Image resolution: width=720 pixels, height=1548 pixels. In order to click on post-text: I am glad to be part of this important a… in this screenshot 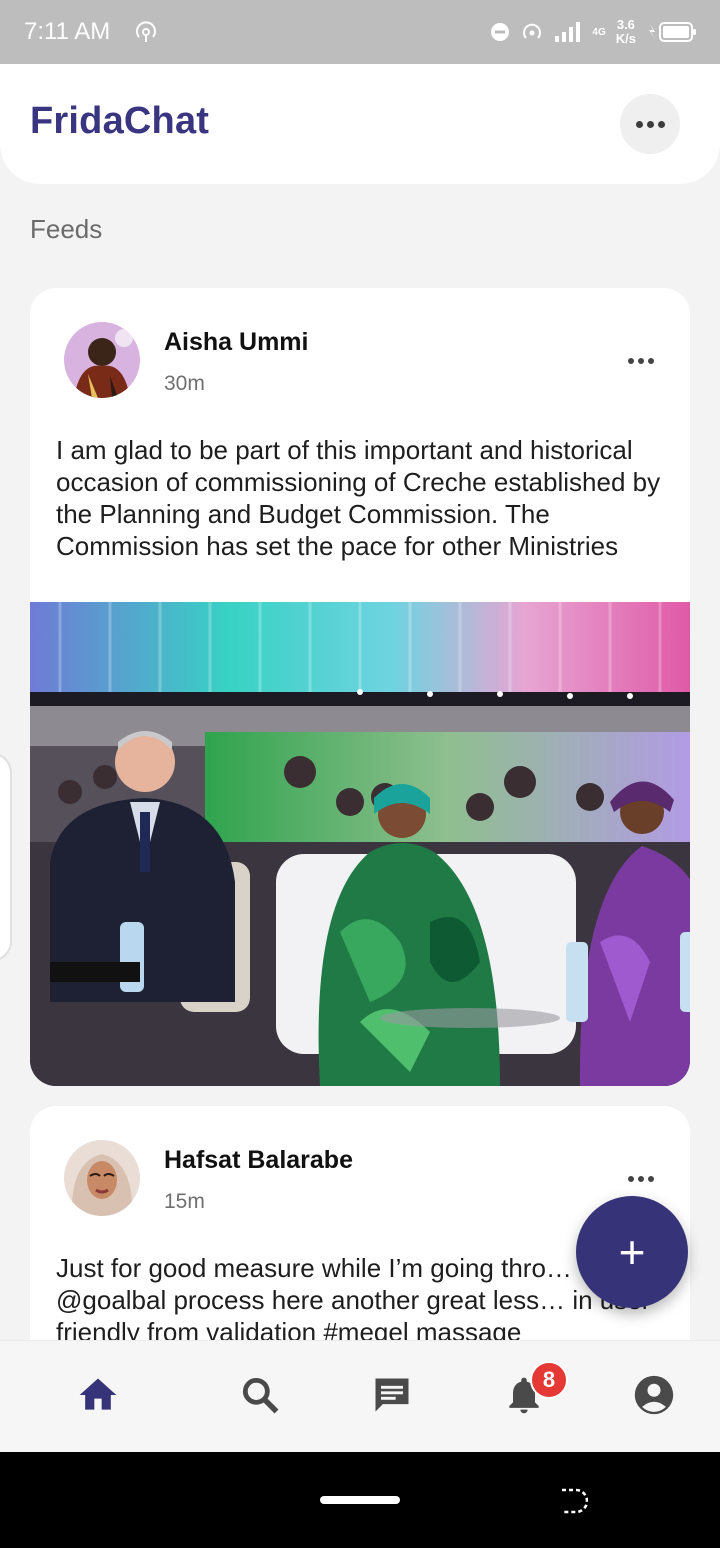, I will do `click(358, 498)`.